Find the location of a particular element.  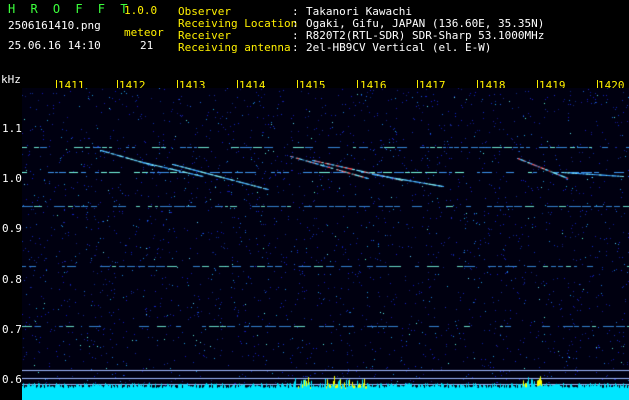

meta-value-antenna: 2el-HB9CV Vertical (el. E-W) is located at coordinates (399, 47).